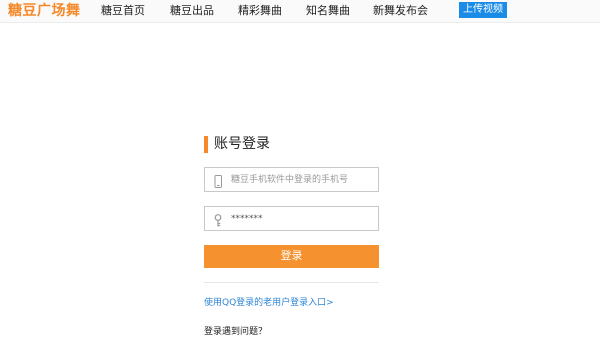 This screenshot has width=600, height=337. Describe the element at coordinates (303, 218) in the screenshot. I see `password-input` at that location.